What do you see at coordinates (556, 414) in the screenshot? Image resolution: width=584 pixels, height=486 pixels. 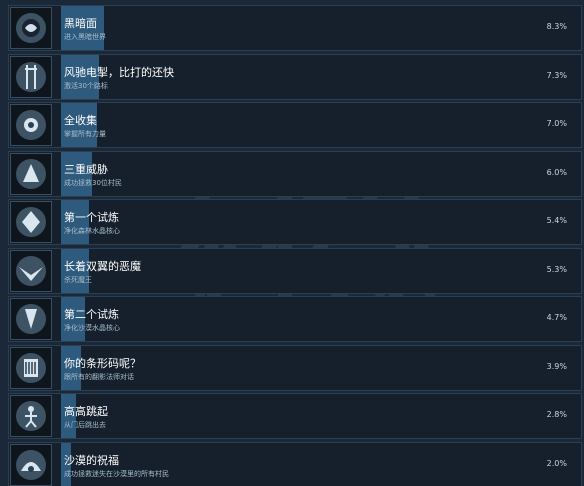 I see `unlock-percentage: 2.8%` at bounding box center [556, 414].